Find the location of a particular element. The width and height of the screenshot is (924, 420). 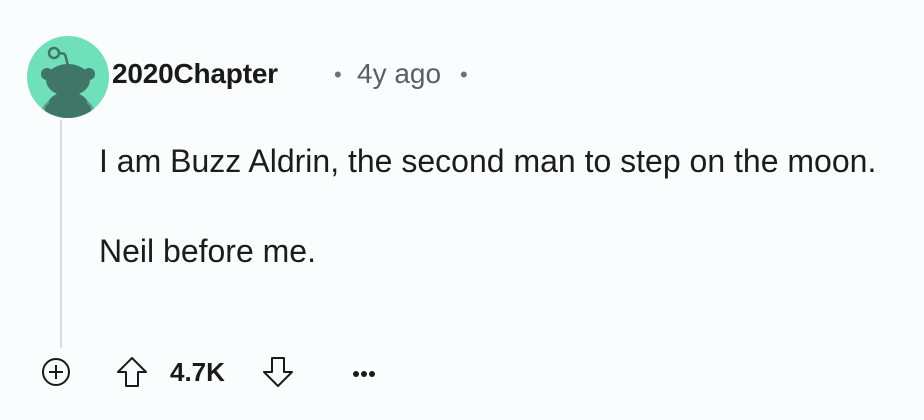

avatar is located at coordinates (68, 77).